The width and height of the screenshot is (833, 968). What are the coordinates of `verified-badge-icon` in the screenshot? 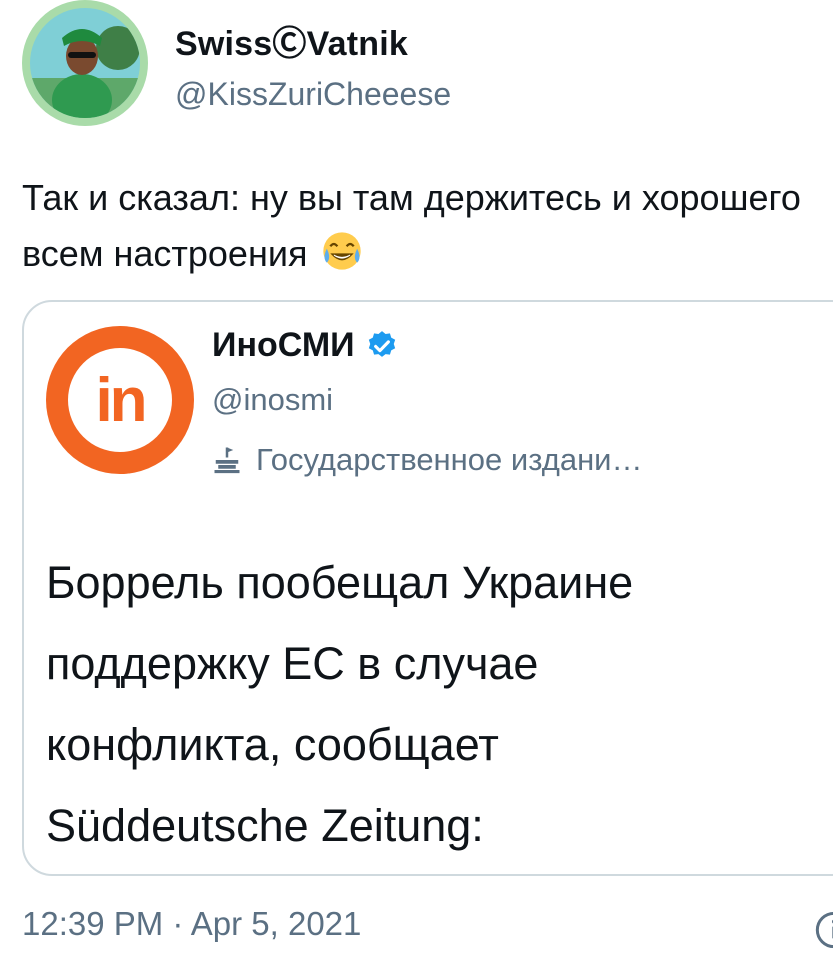 It's located at (381, 343).